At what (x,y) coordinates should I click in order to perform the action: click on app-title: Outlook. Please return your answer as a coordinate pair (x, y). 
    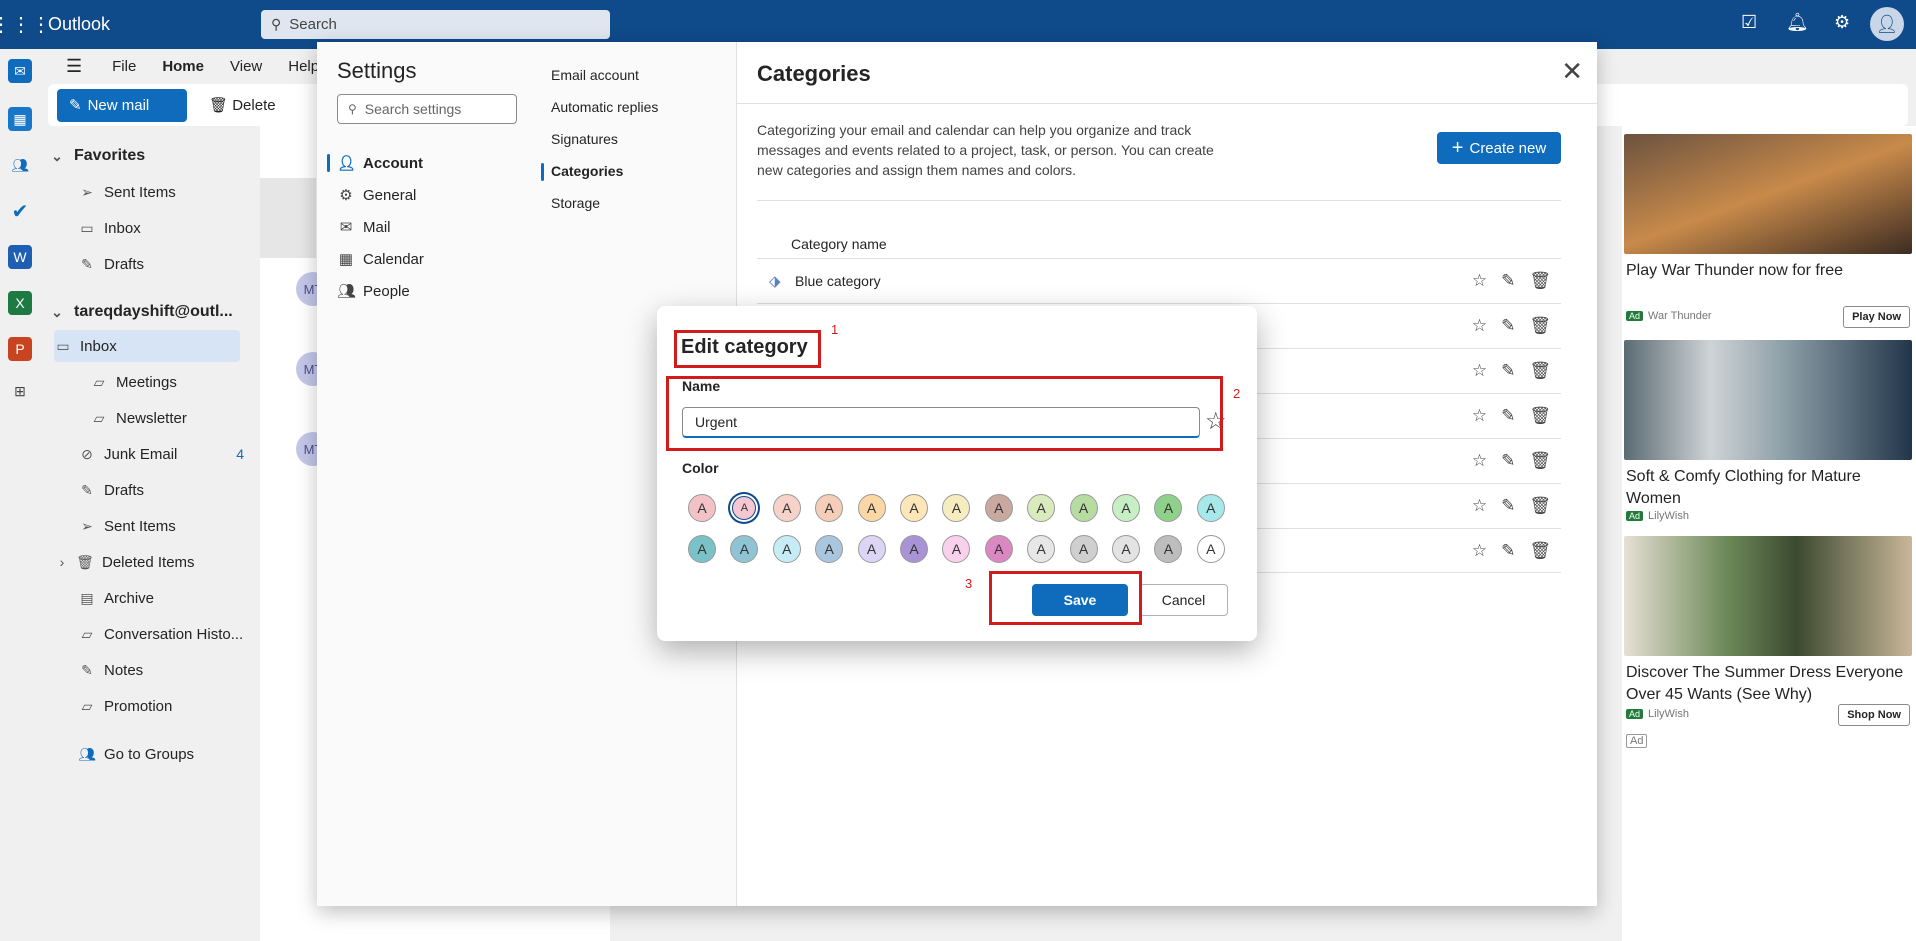
    Looking at the image, I should click on (155, 24).